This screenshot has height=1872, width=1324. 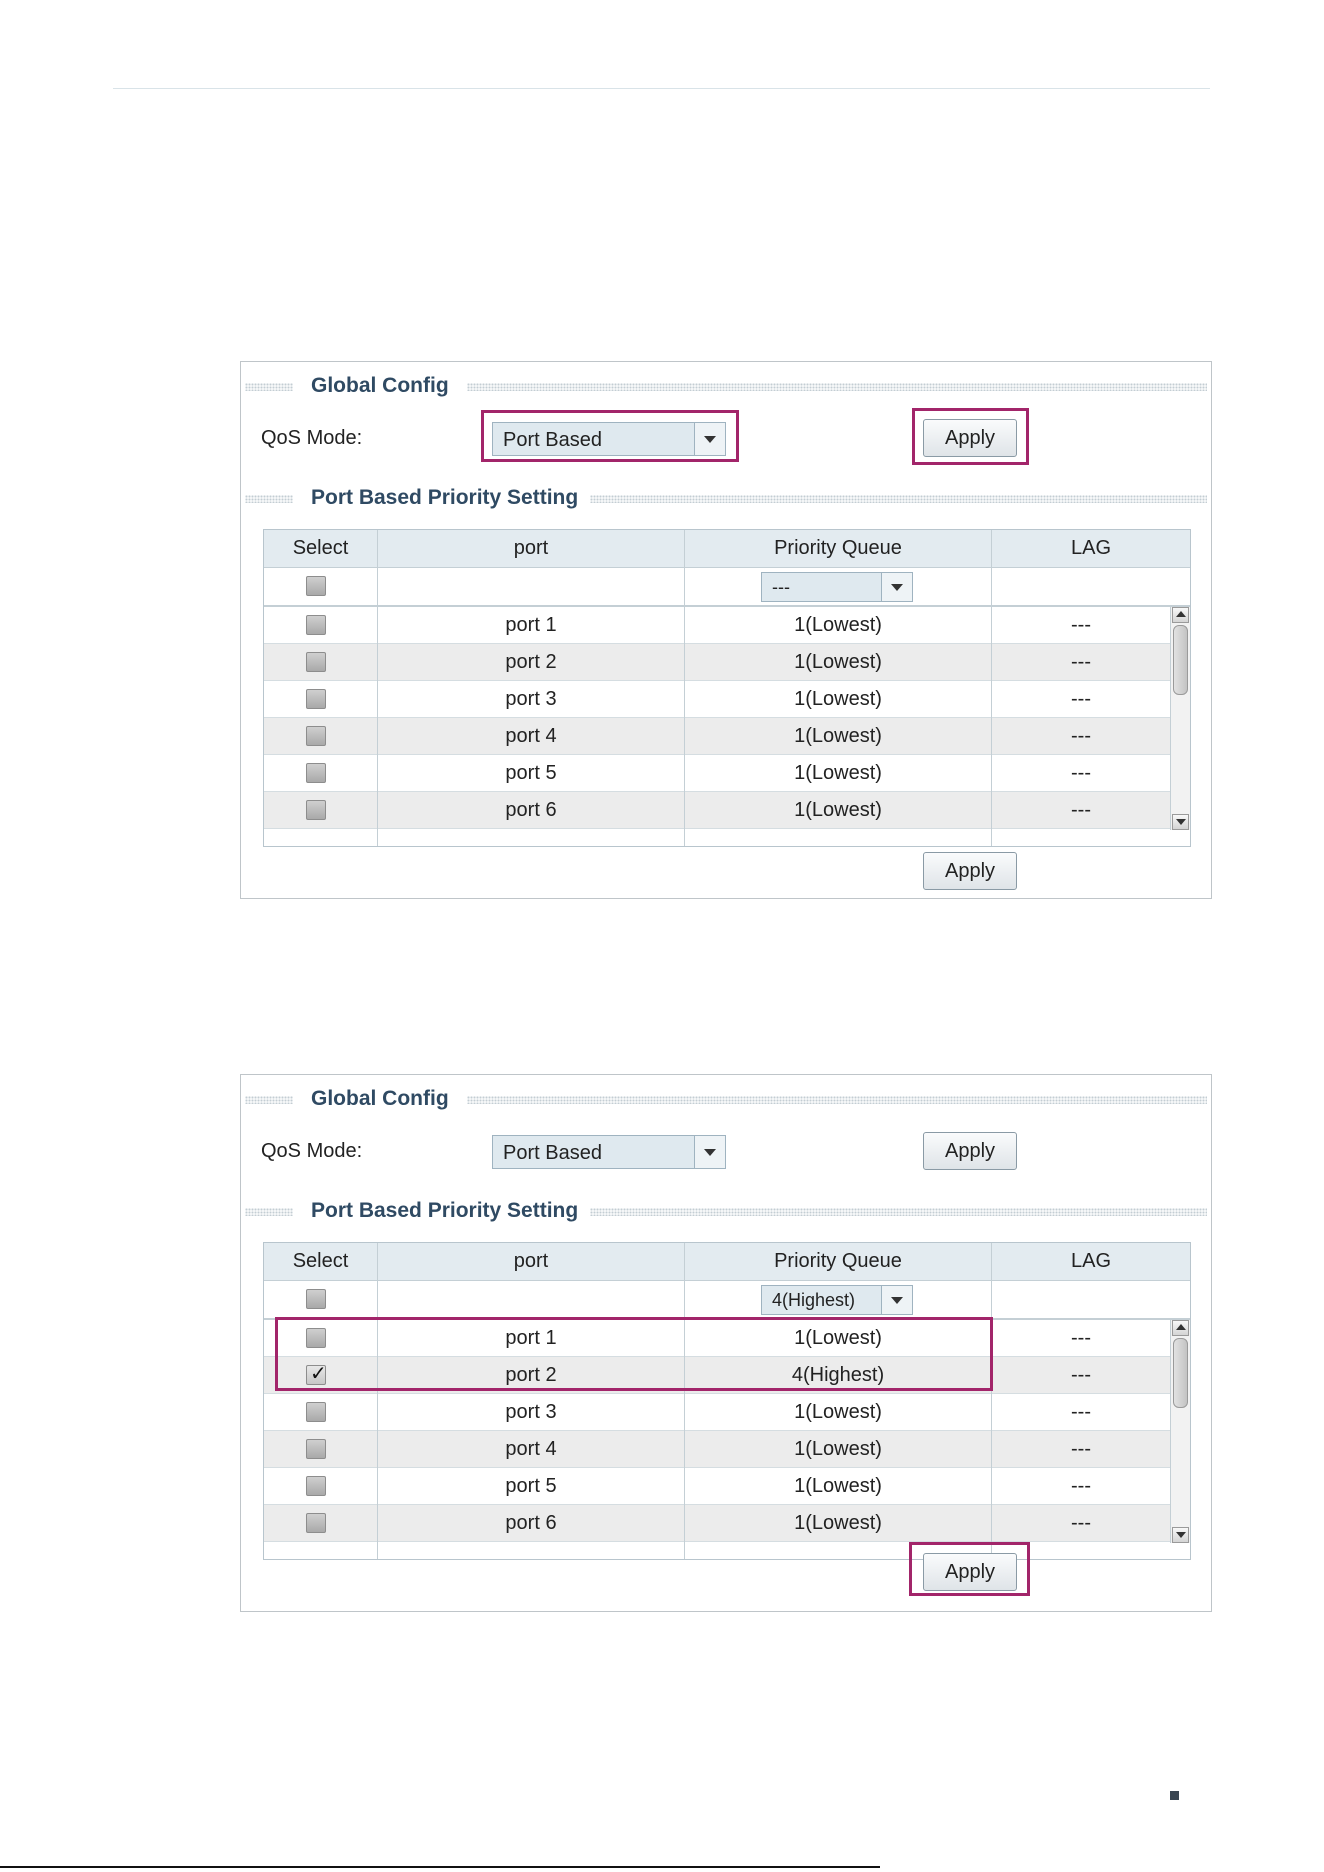 I want to click on page-marker, so click(x=1174, y=1795).